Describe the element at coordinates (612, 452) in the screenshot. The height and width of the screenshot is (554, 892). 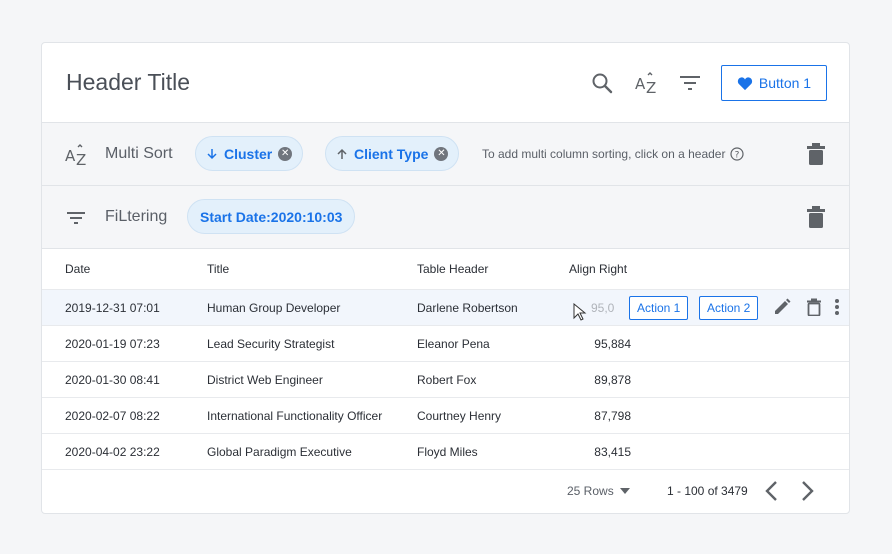
I see `cell-align-right: 83,415` at that location.